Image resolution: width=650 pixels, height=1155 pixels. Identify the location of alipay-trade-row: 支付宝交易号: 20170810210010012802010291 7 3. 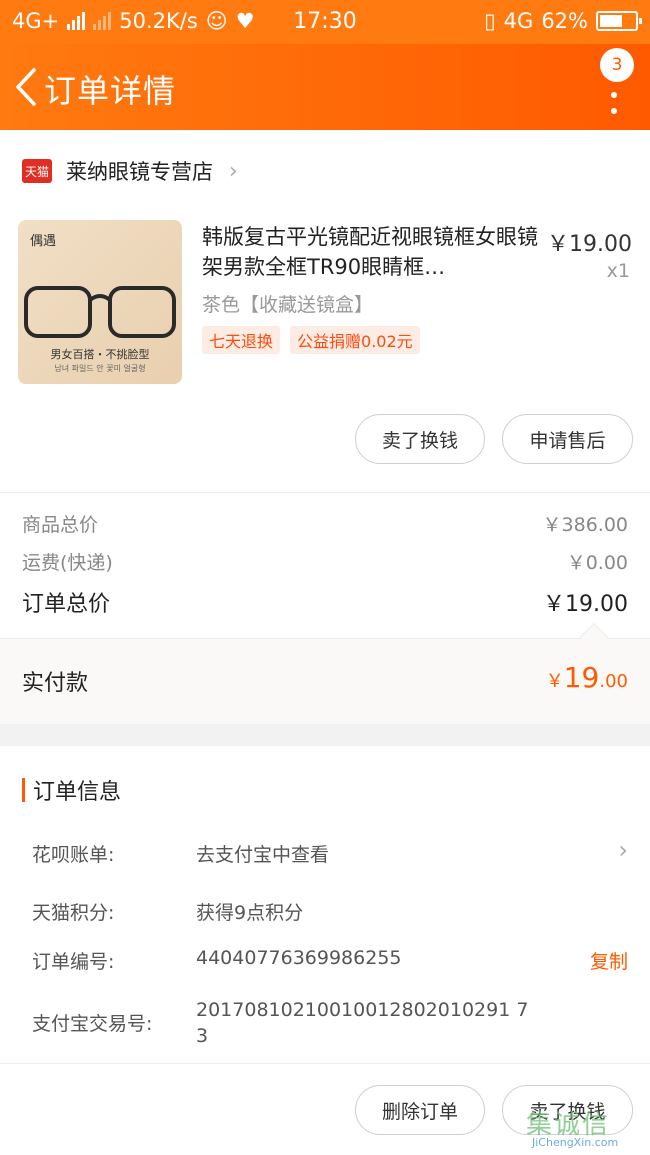
(332, 1023).